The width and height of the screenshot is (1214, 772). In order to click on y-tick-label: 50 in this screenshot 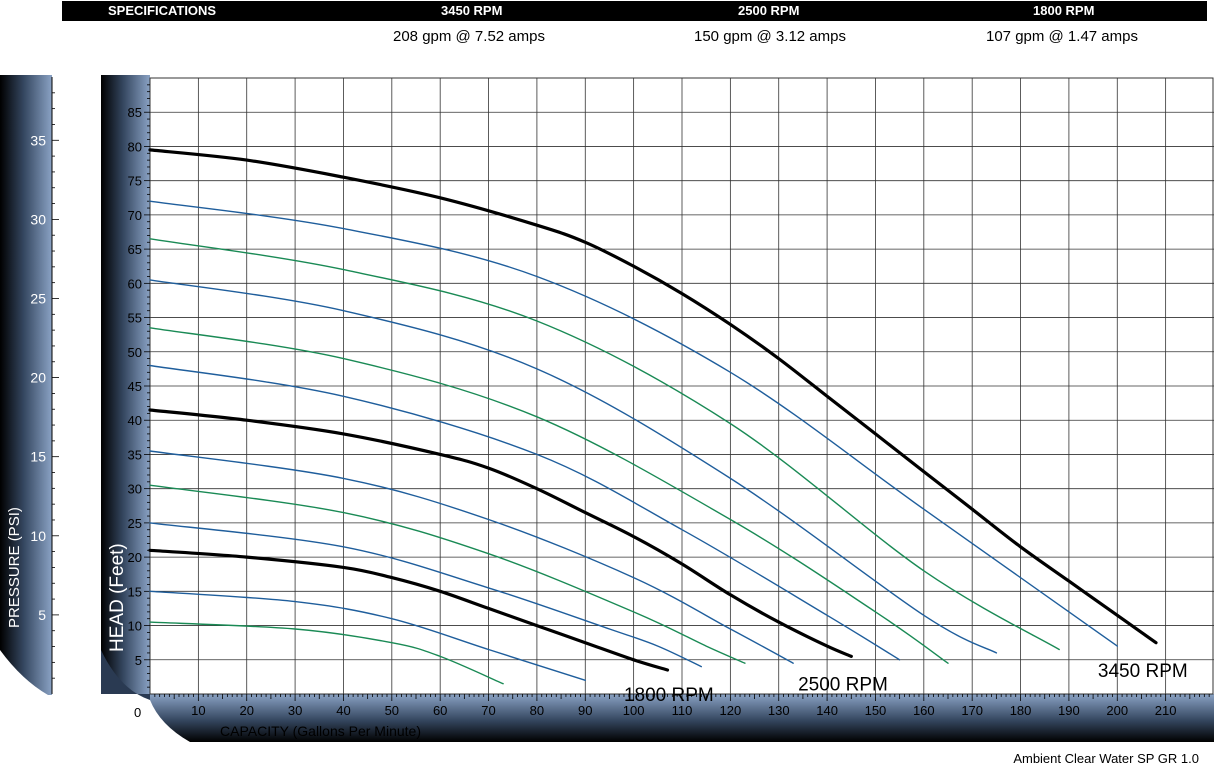, I will do `click(135, 352)`.